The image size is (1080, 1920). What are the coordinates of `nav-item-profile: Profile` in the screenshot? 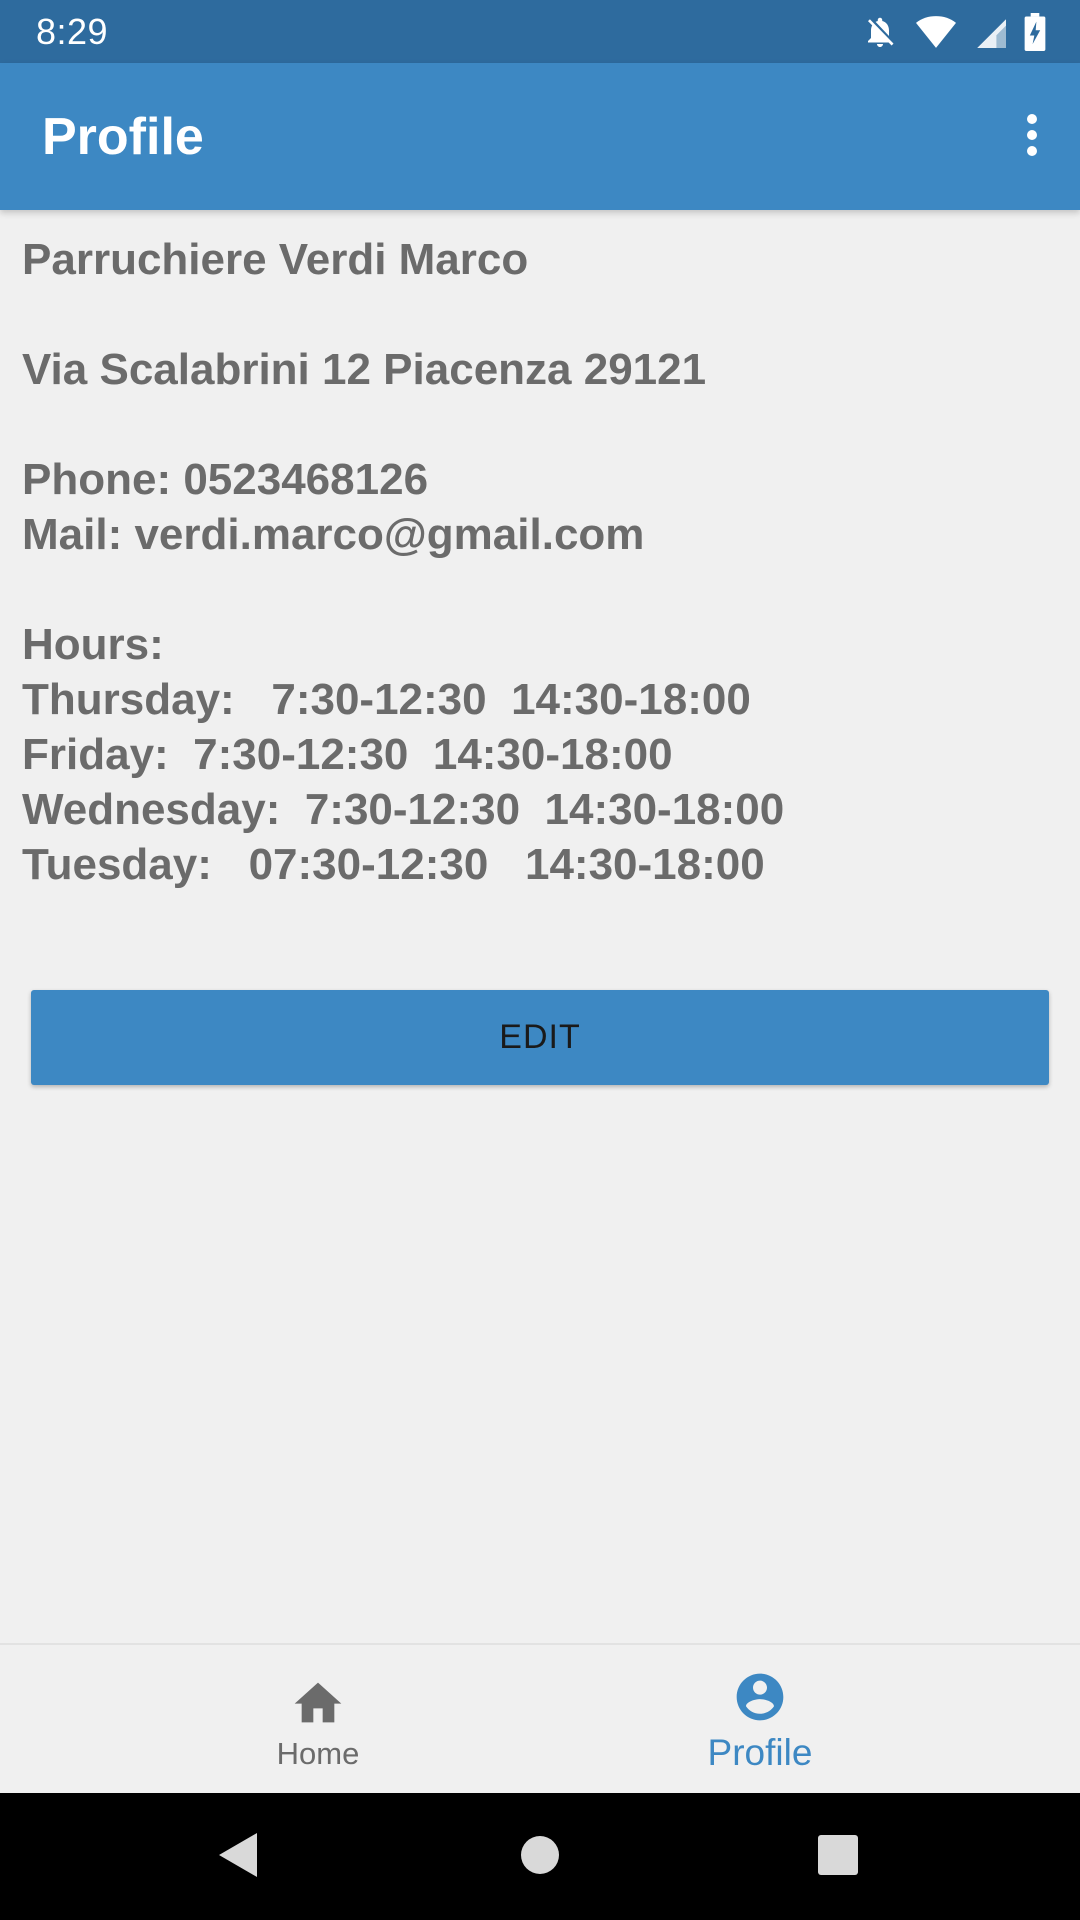 It's located at (760, 1720).